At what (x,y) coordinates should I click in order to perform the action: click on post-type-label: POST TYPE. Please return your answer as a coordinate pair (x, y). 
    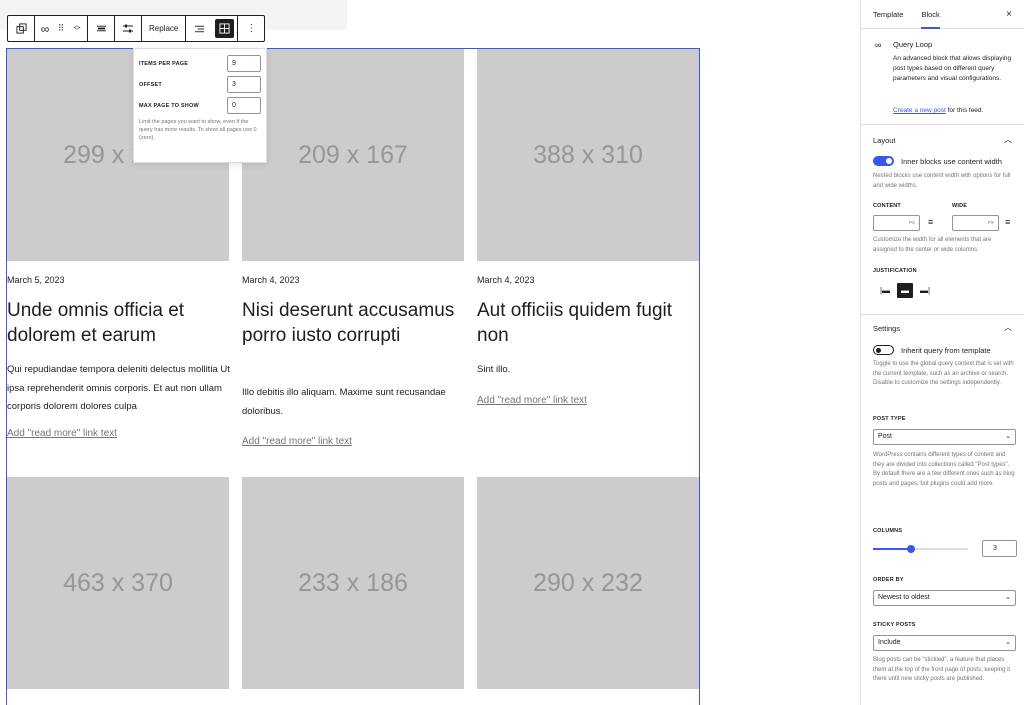
    Looking at the image, I should click on (889, 419).